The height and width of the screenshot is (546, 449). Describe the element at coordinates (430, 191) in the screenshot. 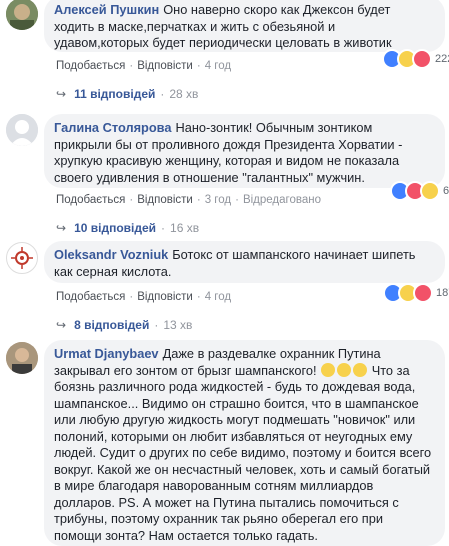

I see `haha-icon` at that location.